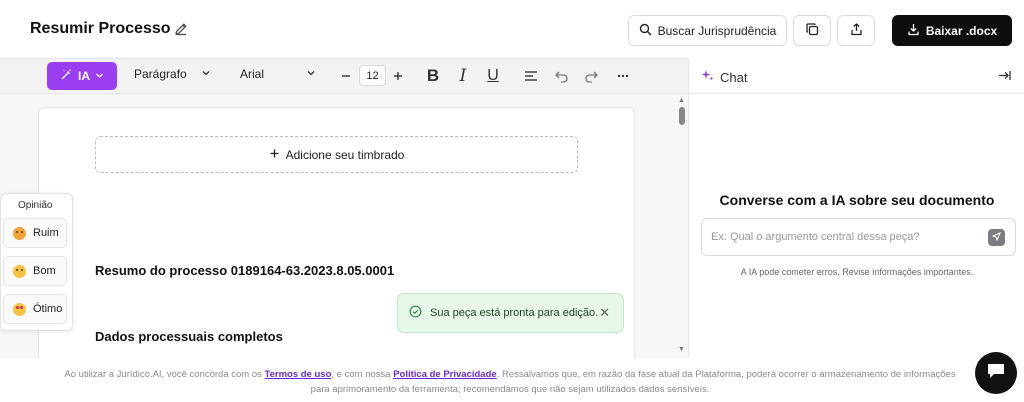 This screenshot has width=1024, height=402. I want to click on page-title: Resumir Processo, so click(100, 28).